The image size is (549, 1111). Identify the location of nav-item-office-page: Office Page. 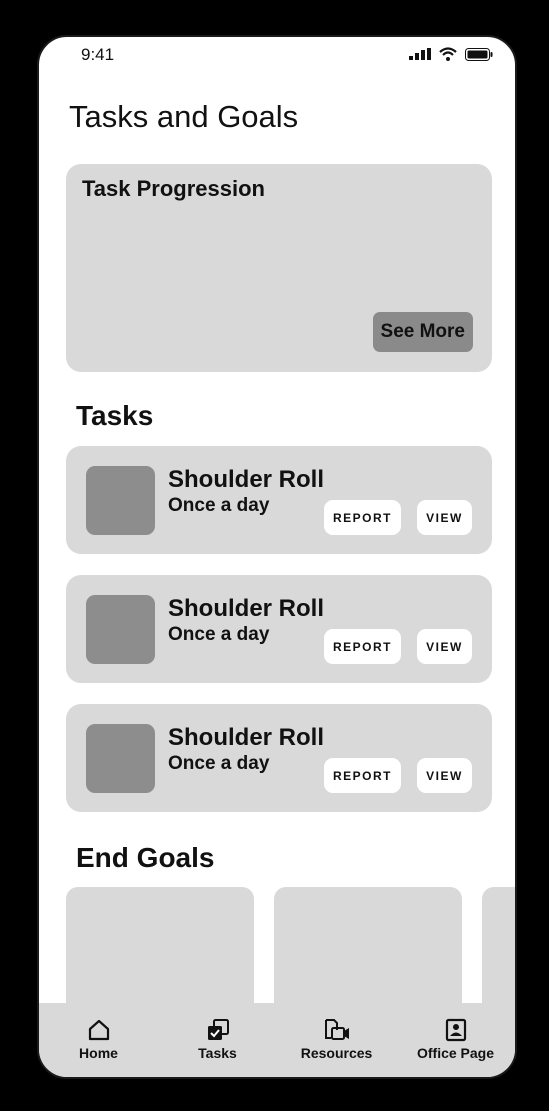
(455, 1040).